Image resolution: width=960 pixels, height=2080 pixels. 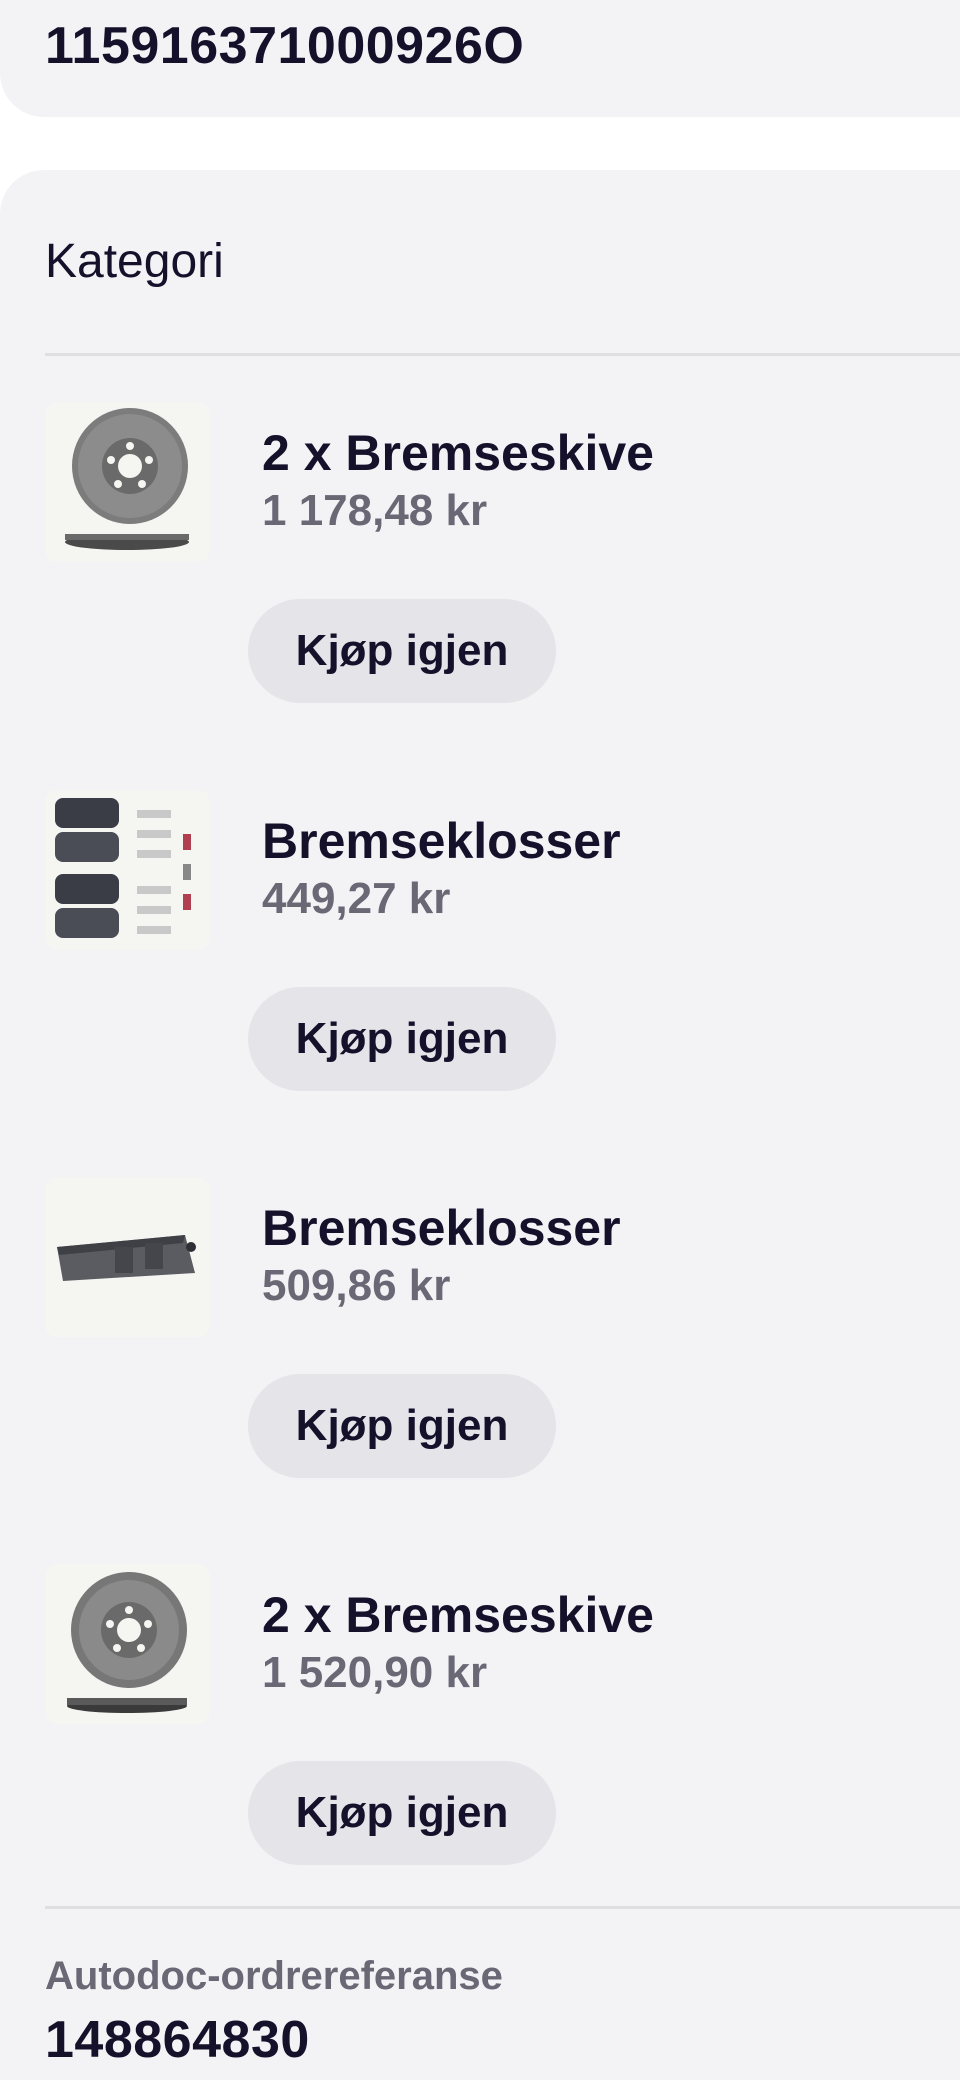 I want to click on order-number-card: 115916371000926O, so click(x=480, y=58).